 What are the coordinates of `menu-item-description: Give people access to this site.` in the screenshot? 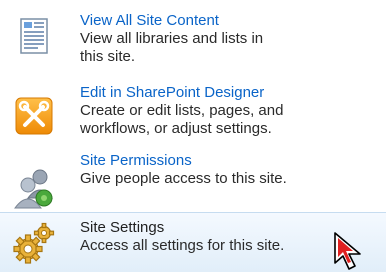 It's located at (183, 178).